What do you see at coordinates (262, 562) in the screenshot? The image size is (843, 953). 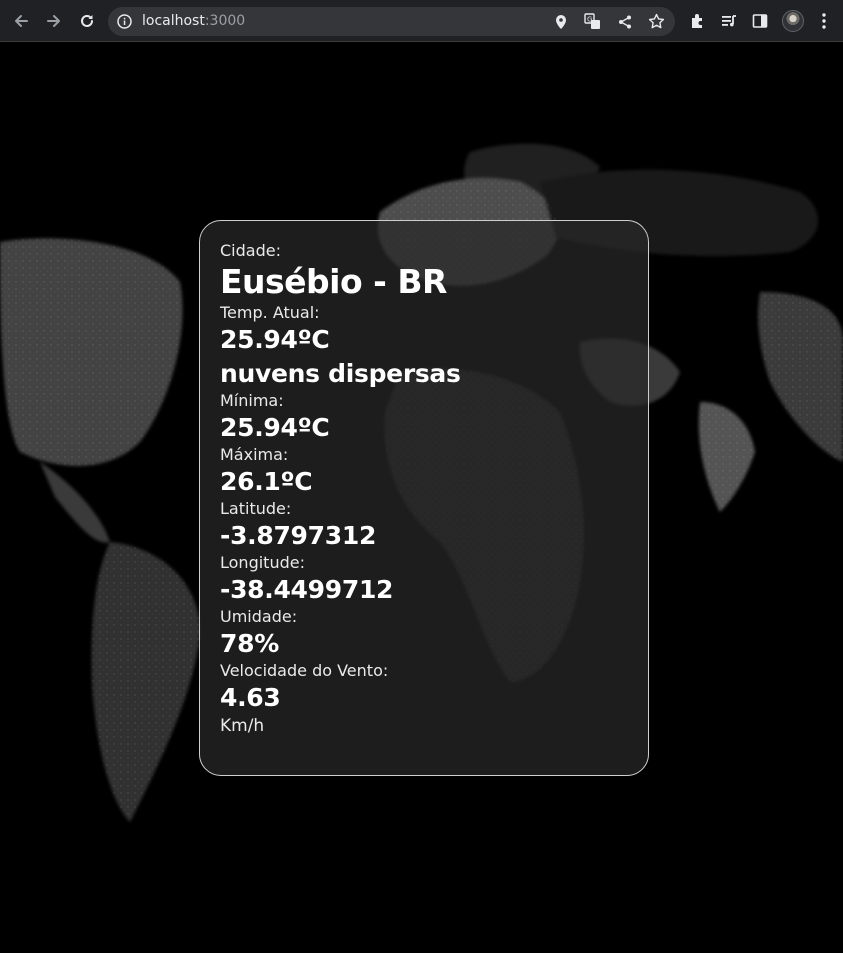 I see `longitude-label: Longitude:` at bounding box center [262, 562].